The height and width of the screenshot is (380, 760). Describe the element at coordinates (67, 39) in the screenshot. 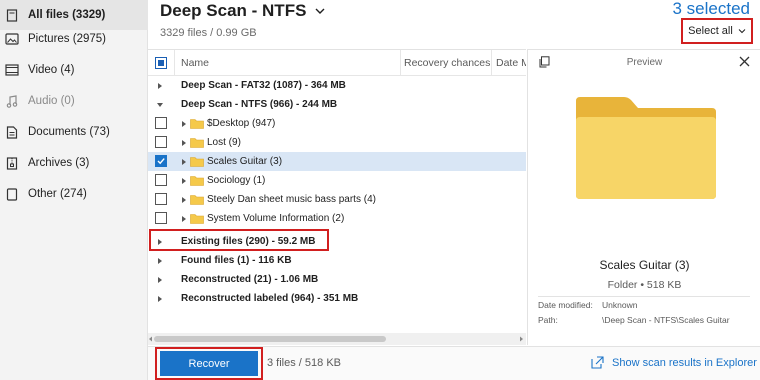

I see `sidebar-item-label: Pictures (2975)` at that location.